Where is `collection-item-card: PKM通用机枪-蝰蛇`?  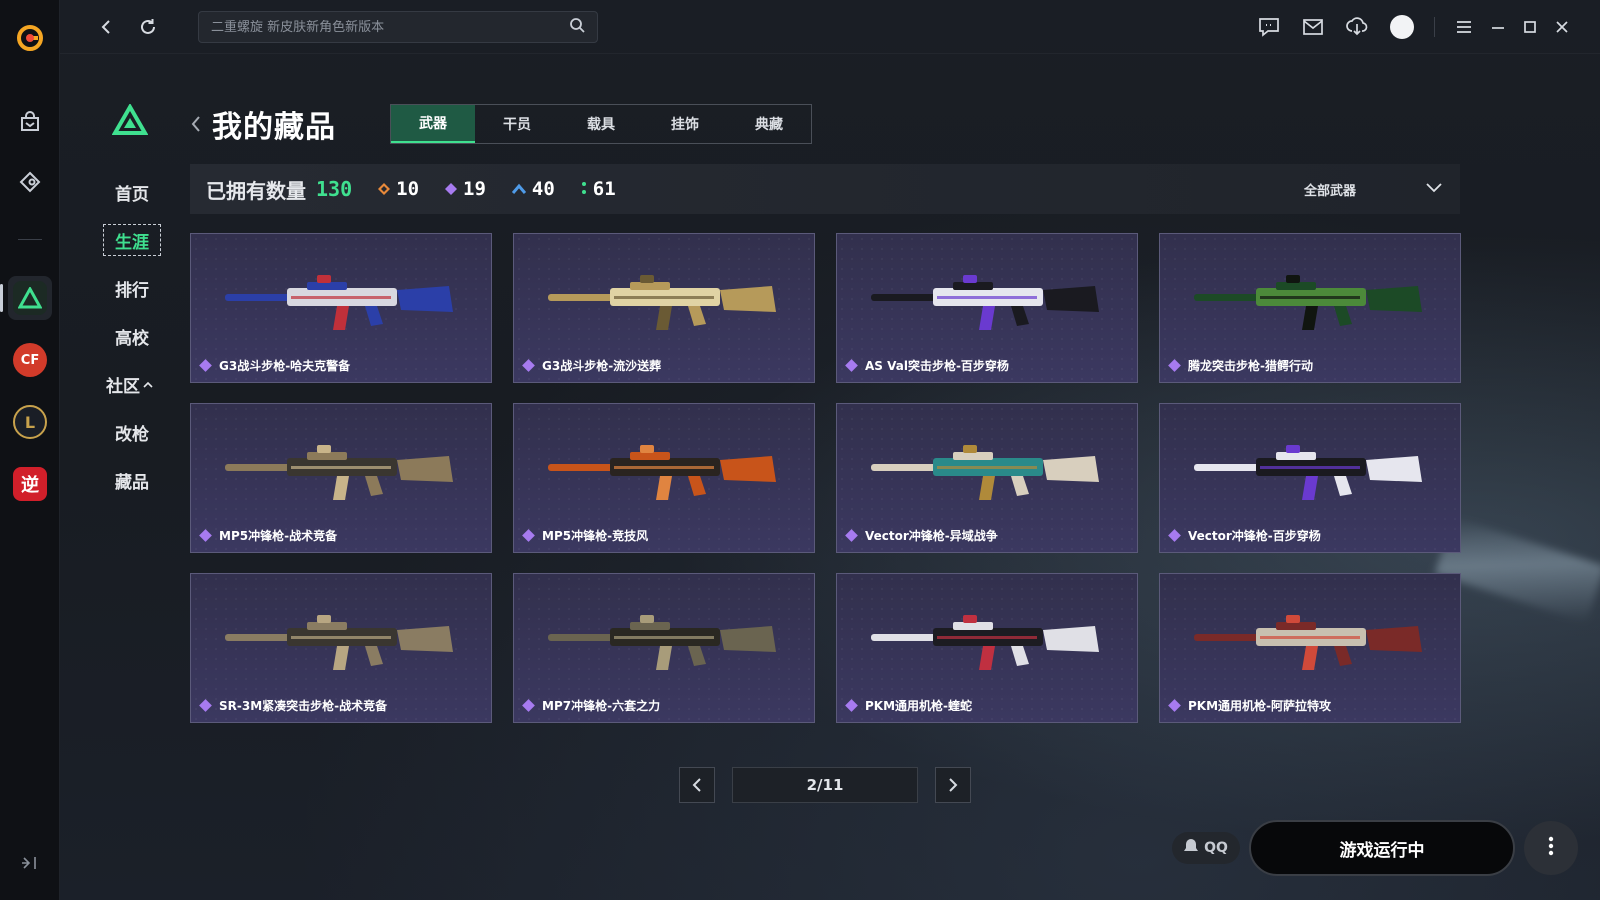
collection-item-card: PKM通用机枪-蝰蛇 is located at coordinates (987, 648).